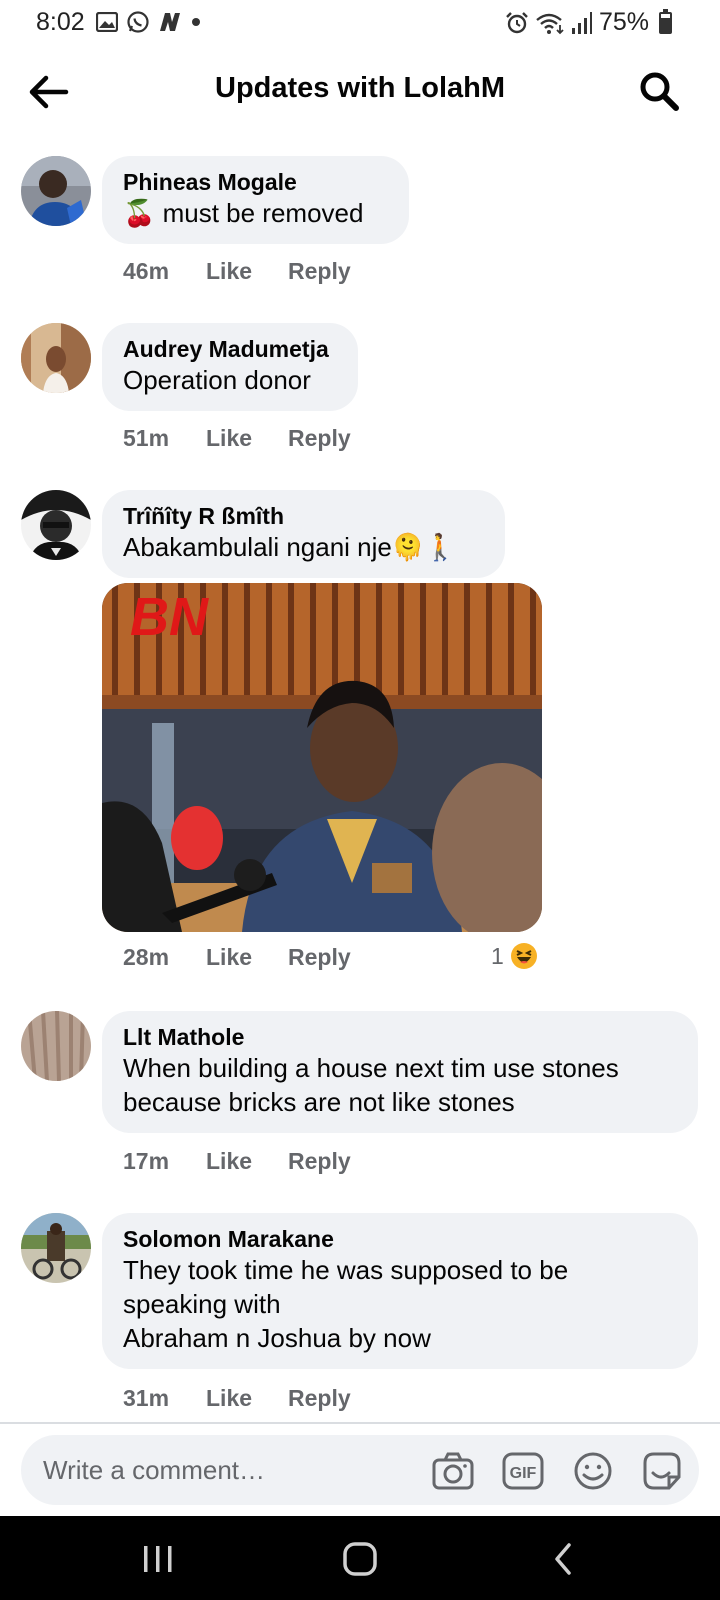 Image resolution: width=720 pixels, height=1600 pixels. I want to click on reaction-count: 1, so click(497, 955).